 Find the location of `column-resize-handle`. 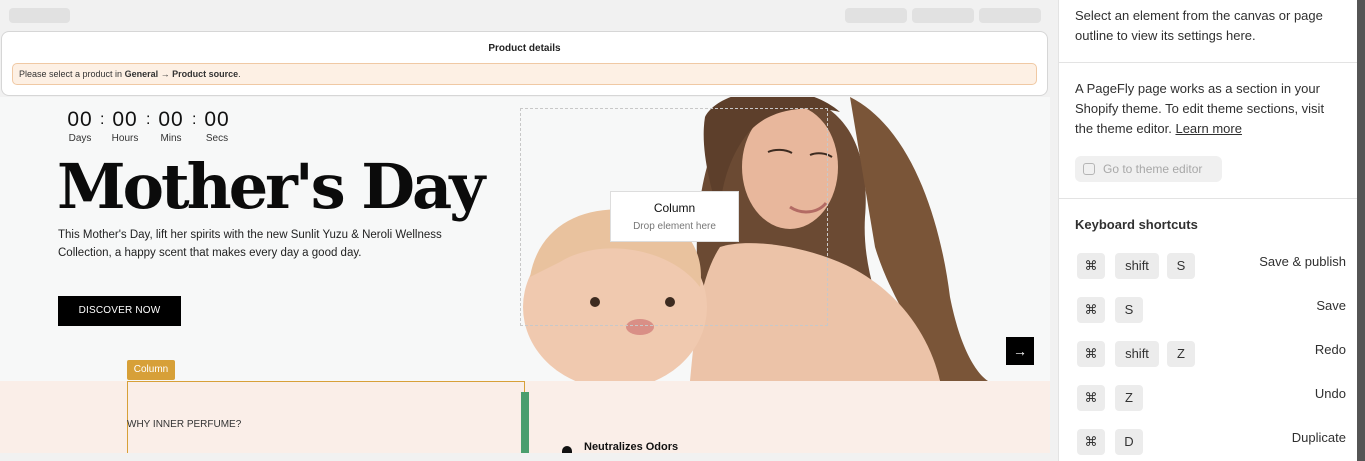

column-resize-handle is located at coordinates (525, 422).